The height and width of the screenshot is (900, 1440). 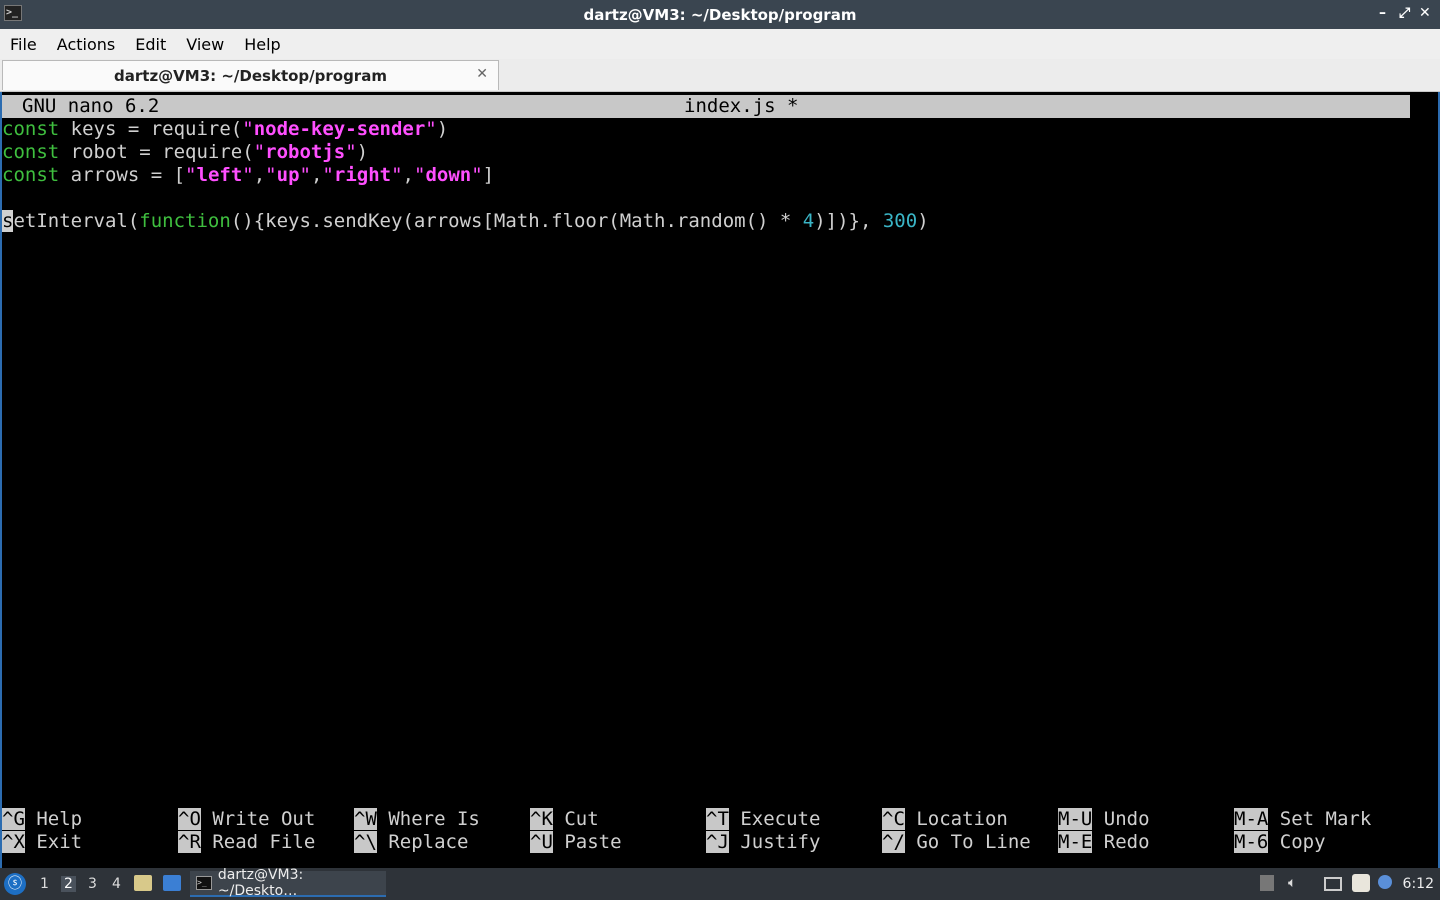 What do you see at coordinates (1361, 883) in the screenshot?
I see `clipboard-icon` at bounding box center [1361, 883].